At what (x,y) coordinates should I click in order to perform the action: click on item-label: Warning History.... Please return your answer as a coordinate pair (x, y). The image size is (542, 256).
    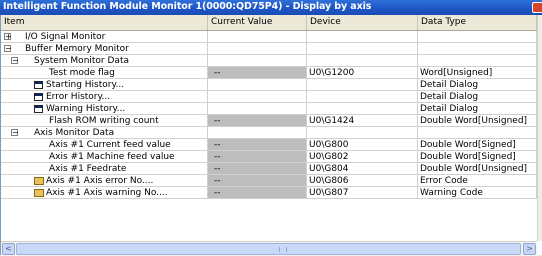
    Looking at the image, I should click on (85, 108).